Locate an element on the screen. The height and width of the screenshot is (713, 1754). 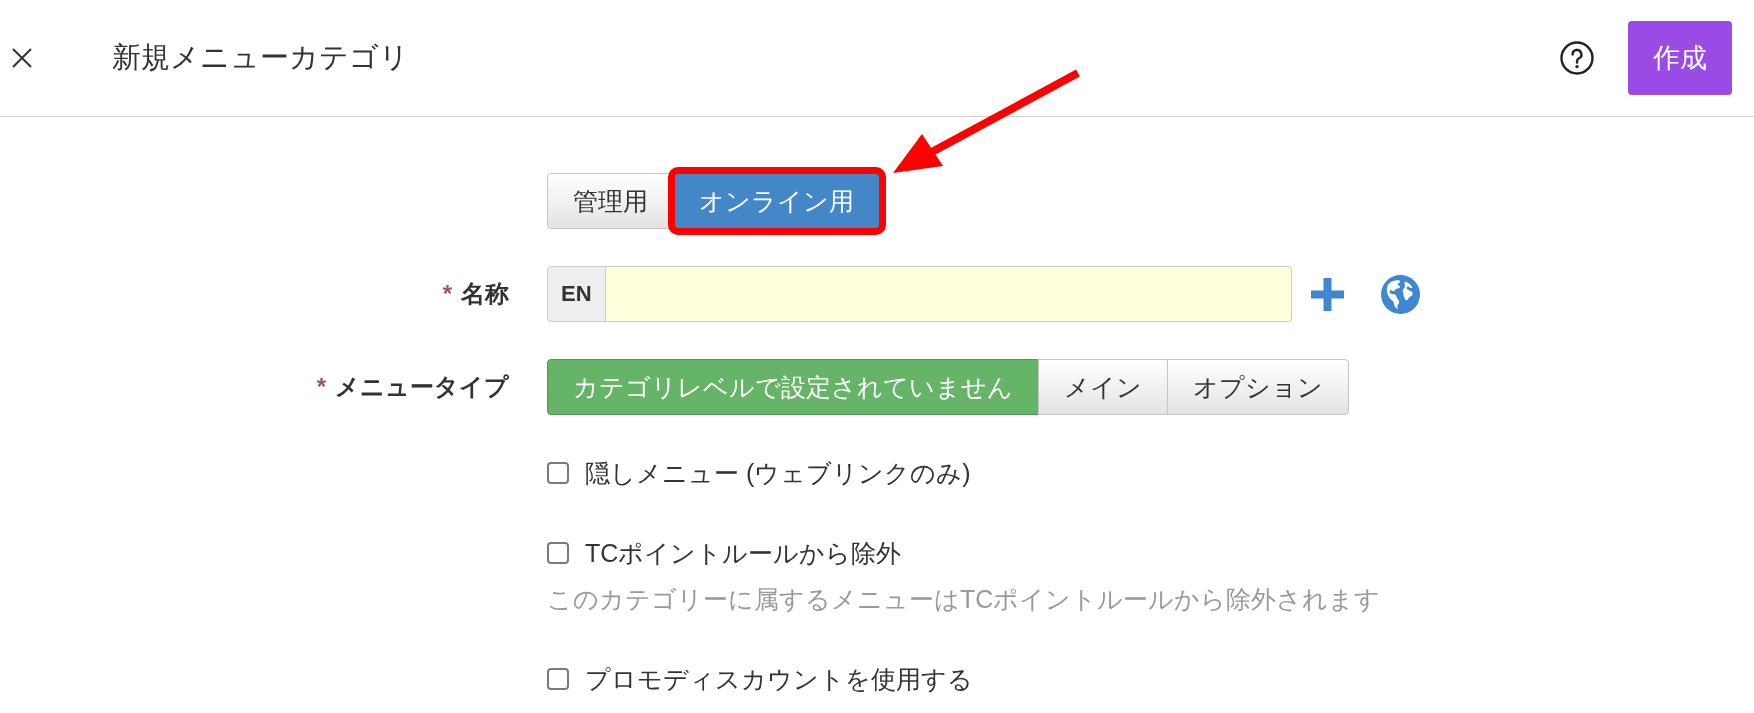
name-input-field is located at coordinates (948, 294).